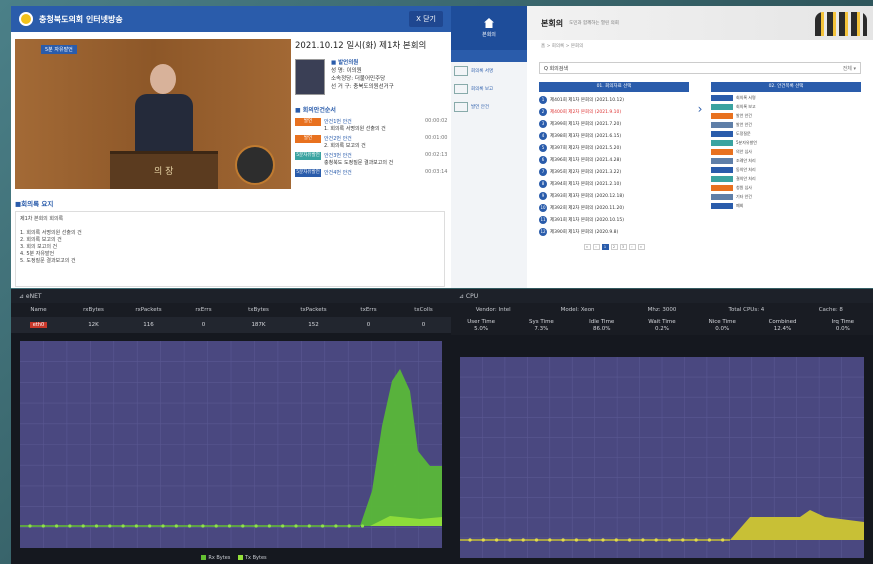 The image size is (873, 564). What do you see at coordinates (614, 160) in the screenshot?
I see `session-row: 6 제396회 제1차 본회의 (2021.4.28)` at bounding box center [614, 160].